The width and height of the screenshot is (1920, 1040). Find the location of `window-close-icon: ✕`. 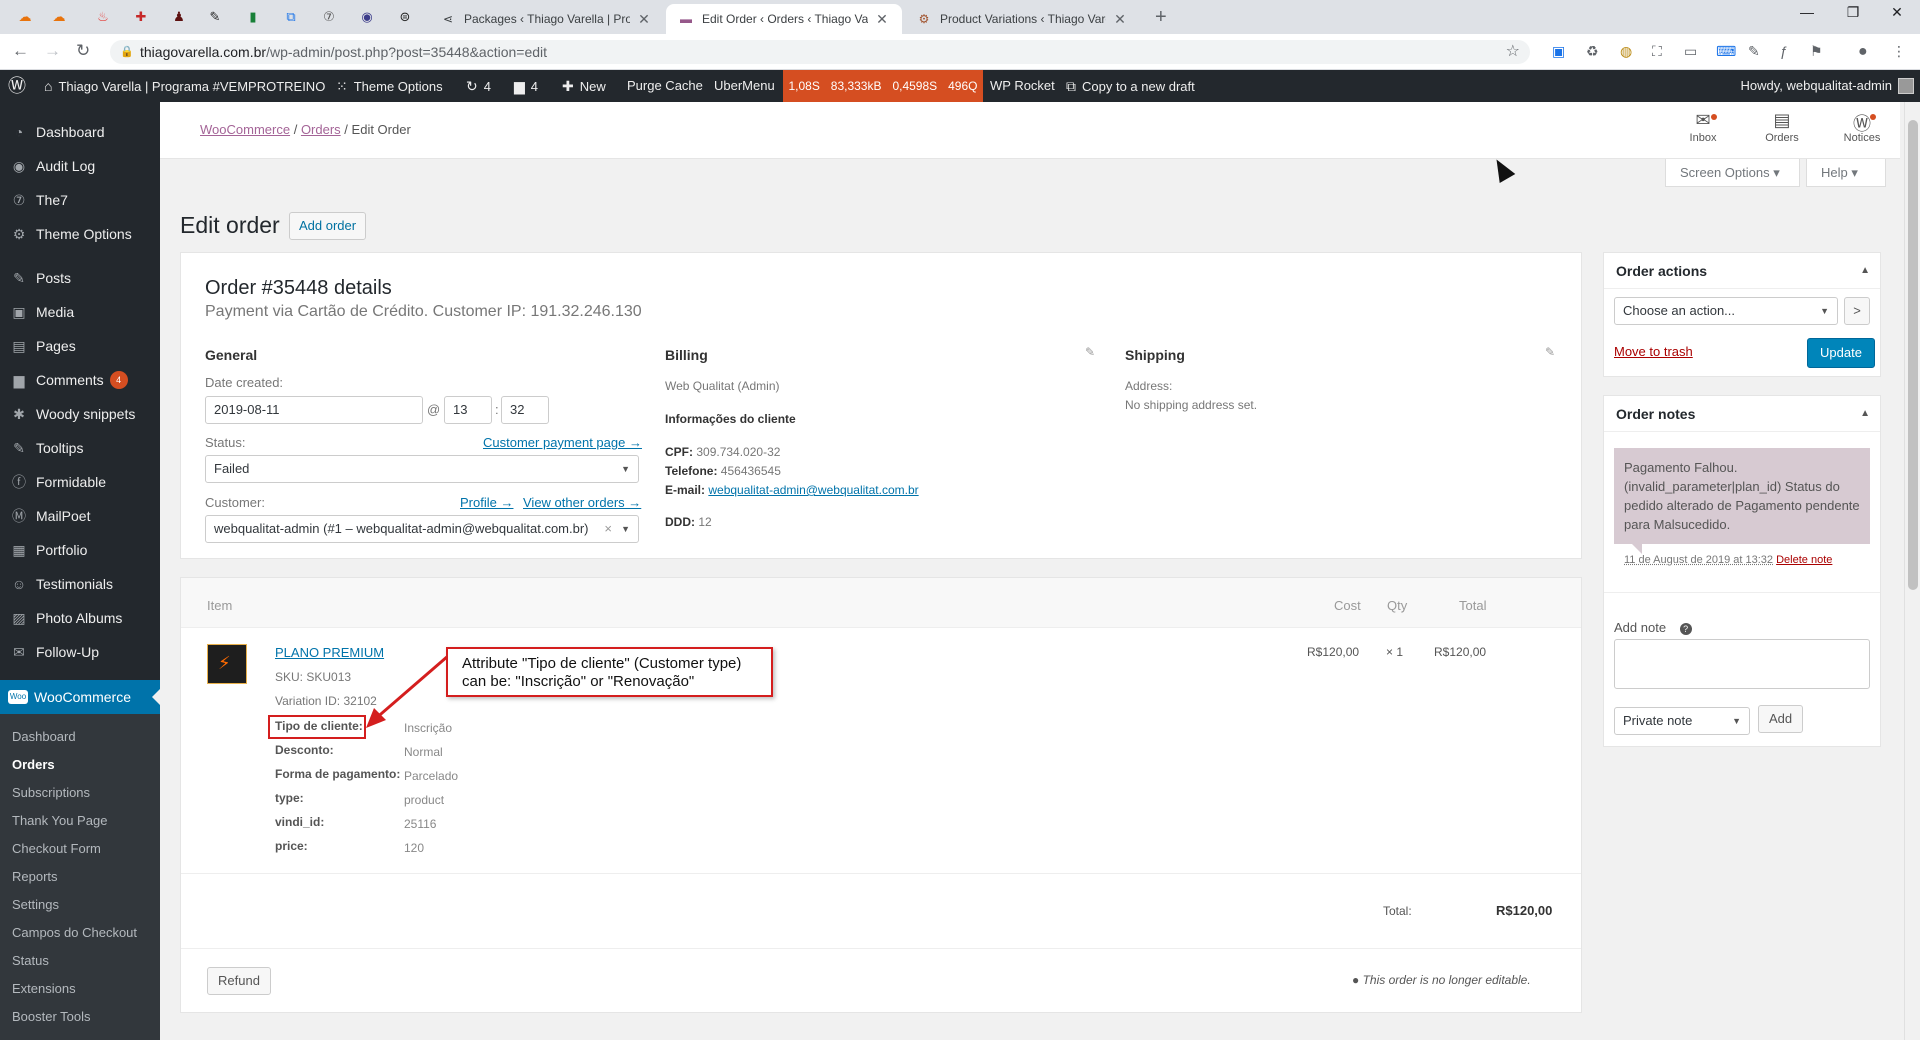

window-close-icon: ✕ is located at coordinates (1897, 12).